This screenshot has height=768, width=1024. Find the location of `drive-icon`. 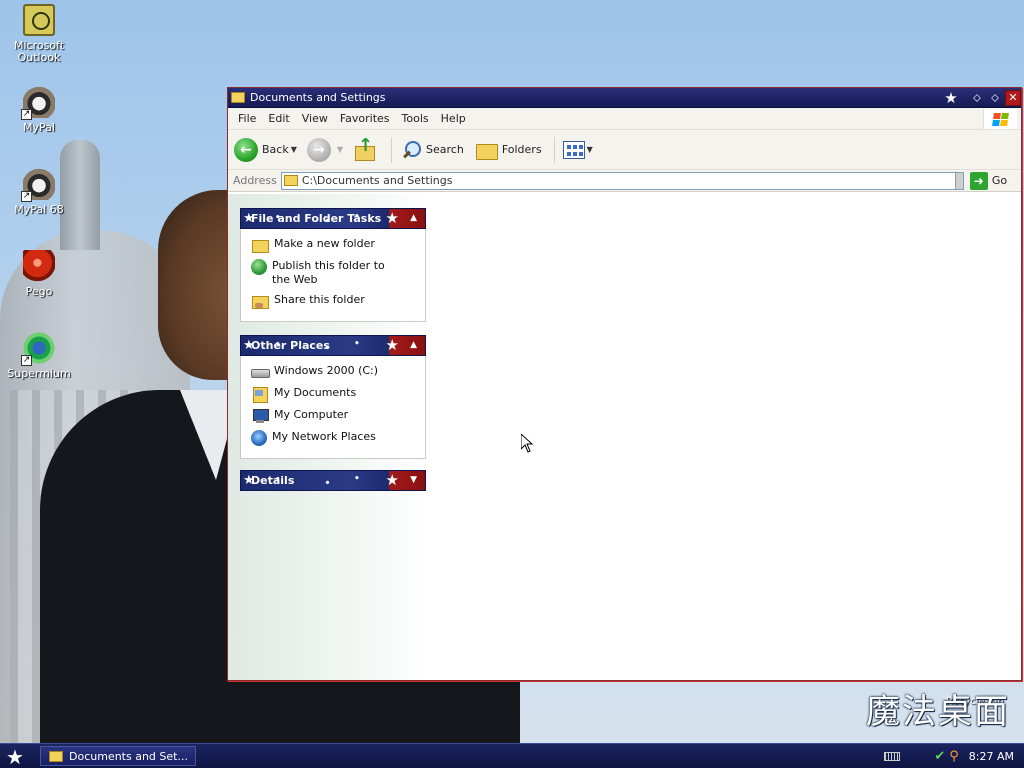

drive-icon is located at coordinates (260, 372).